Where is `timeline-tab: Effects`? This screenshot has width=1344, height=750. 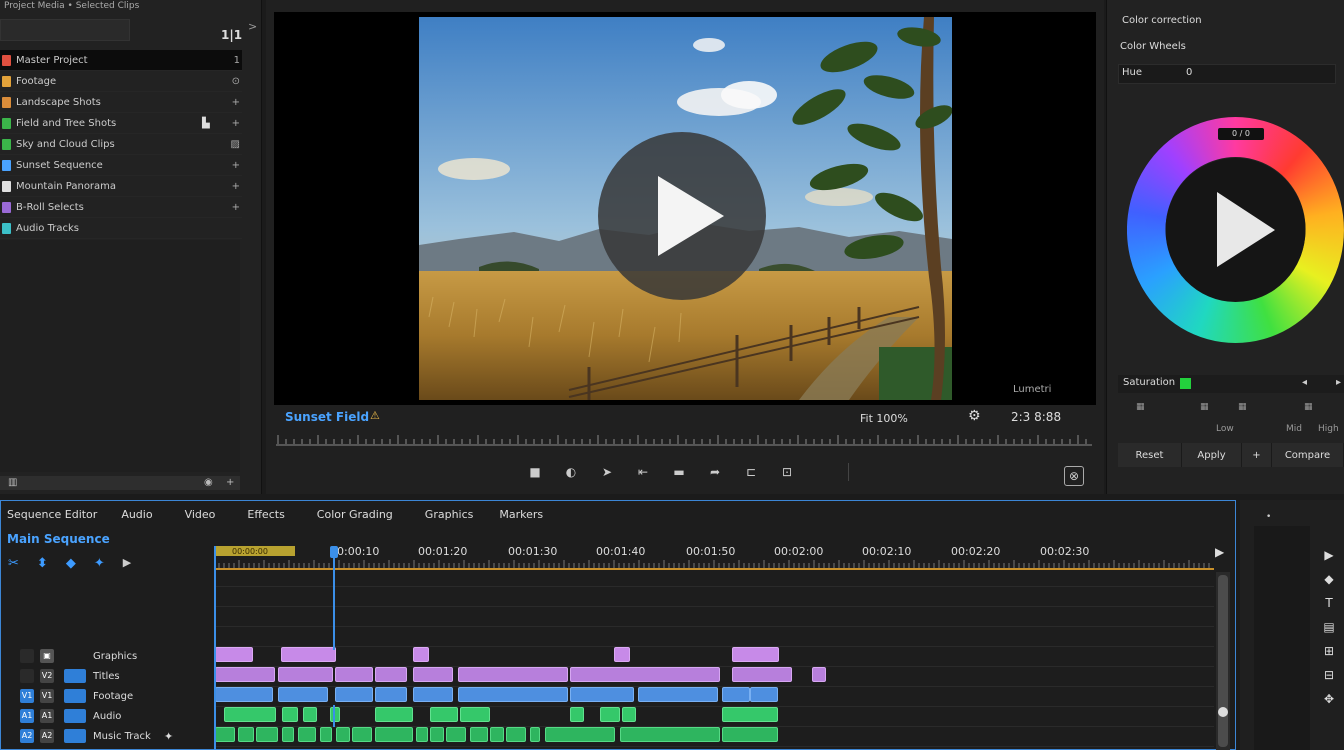 timeline-tab: Effects is located at coordinates (265, 514).